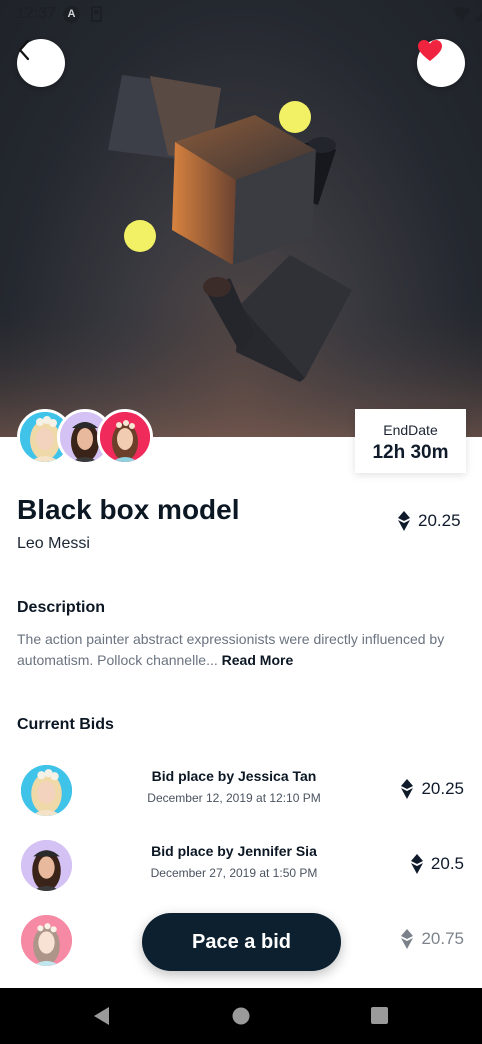 Image resolution: width=482 pixels, height=1044 pixels. I want to click on bid-date: December 12, 2019 at 12:10 PM, so click(234, 798).